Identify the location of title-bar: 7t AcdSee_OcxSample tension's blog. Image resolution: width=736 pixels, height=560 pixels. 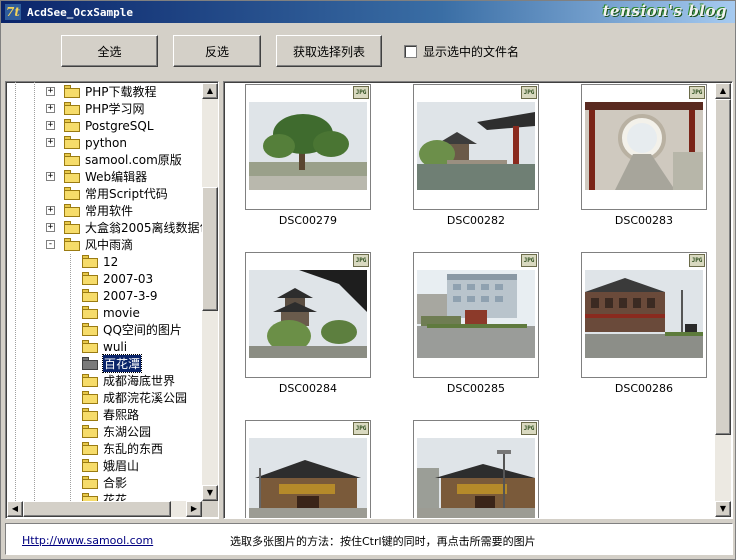
(368, 12).